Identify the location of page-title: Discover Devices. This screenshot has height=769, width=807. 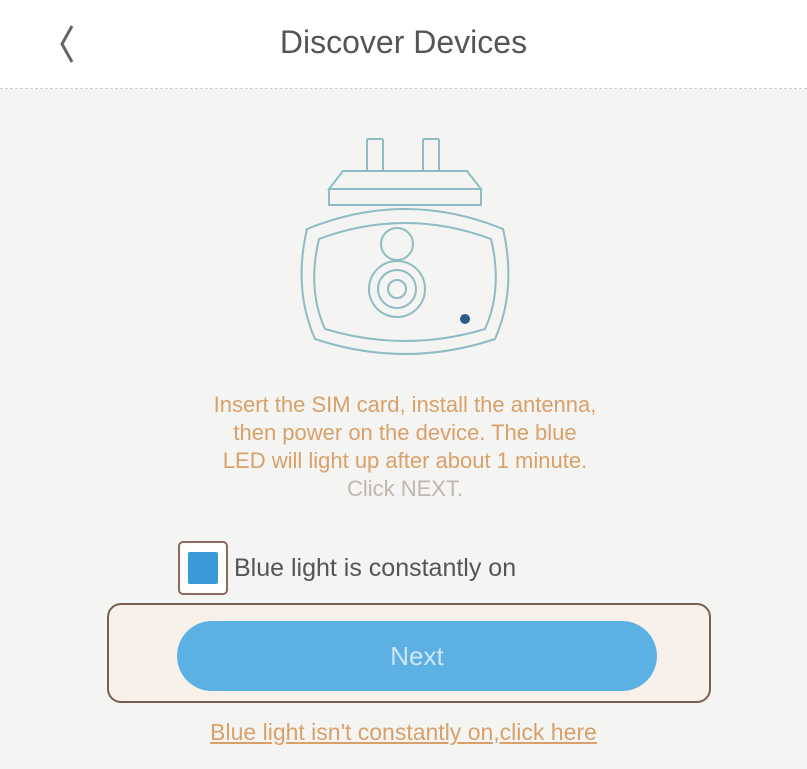
(403, 42).